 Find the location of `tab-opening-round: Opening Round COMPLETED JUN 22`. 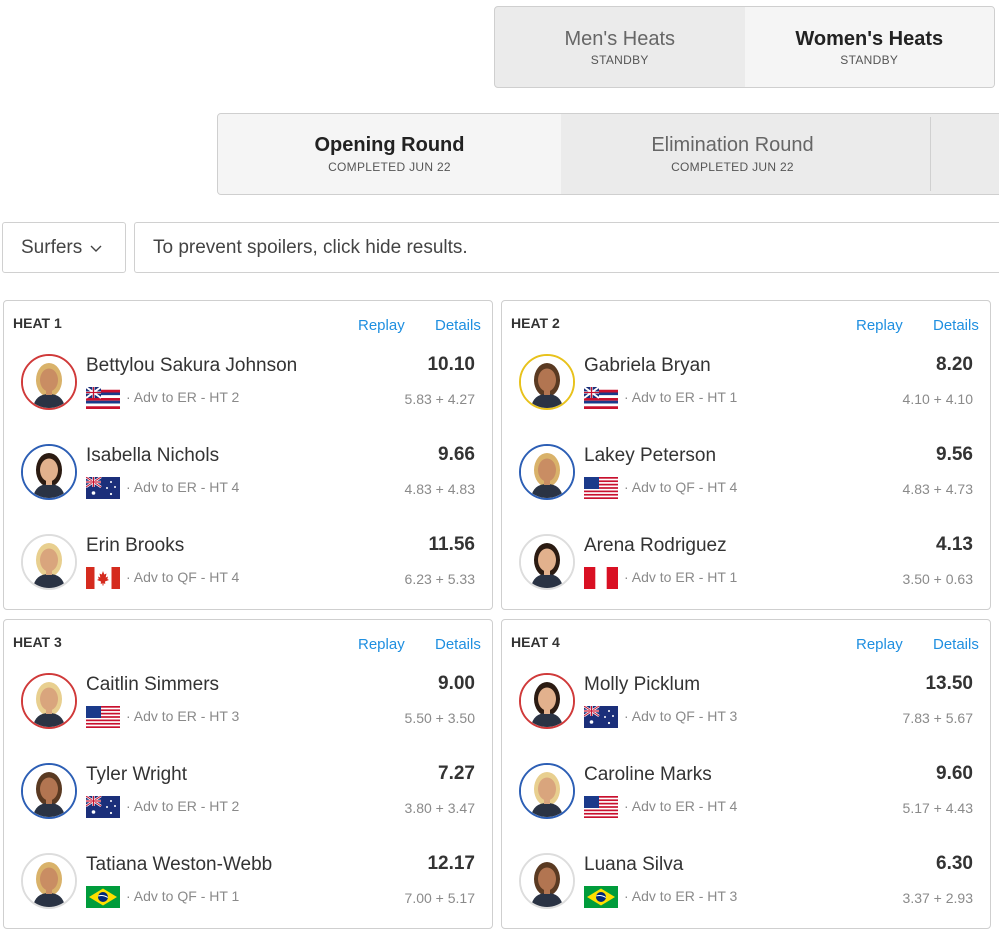

tab-opening-round: Opening Round COMPLETED JUN 22 is located at coordinates (389, 154).